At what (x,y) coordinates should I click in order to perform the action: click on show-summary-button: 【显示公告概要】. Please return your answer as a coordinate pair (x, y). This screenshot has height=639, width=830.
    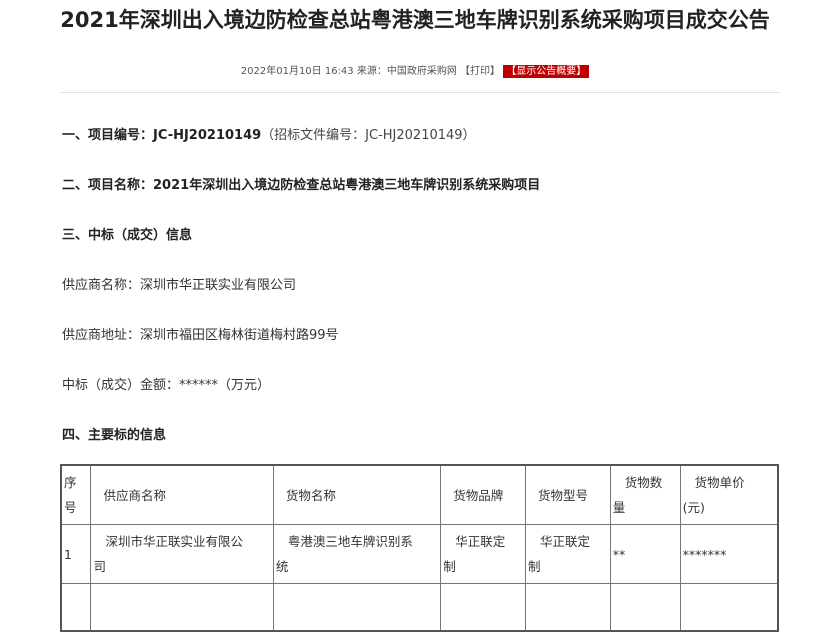
    Looking at the image, I should click on (546, 71).